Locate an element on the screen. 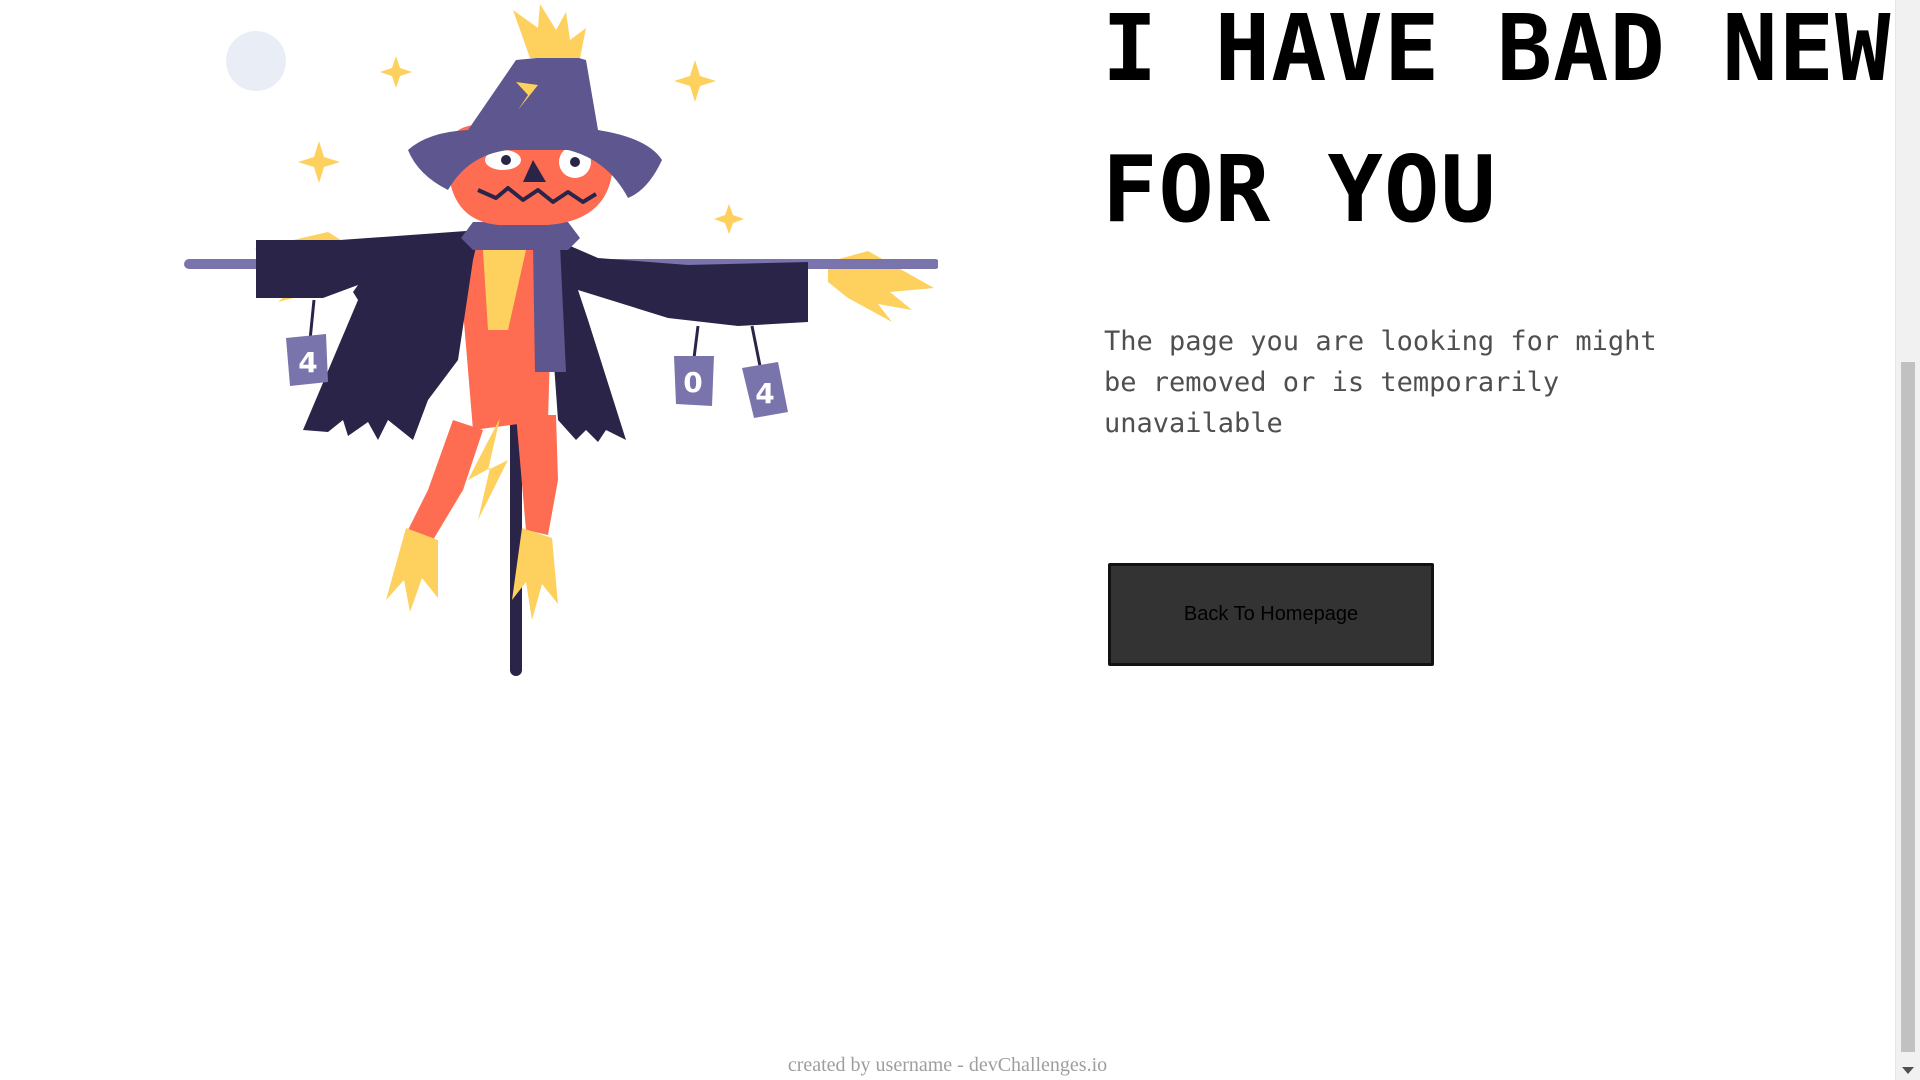 The height and width of the screenshot is (1080, 1920). vertical-scrollbar is located at coordinates (1907, 540).